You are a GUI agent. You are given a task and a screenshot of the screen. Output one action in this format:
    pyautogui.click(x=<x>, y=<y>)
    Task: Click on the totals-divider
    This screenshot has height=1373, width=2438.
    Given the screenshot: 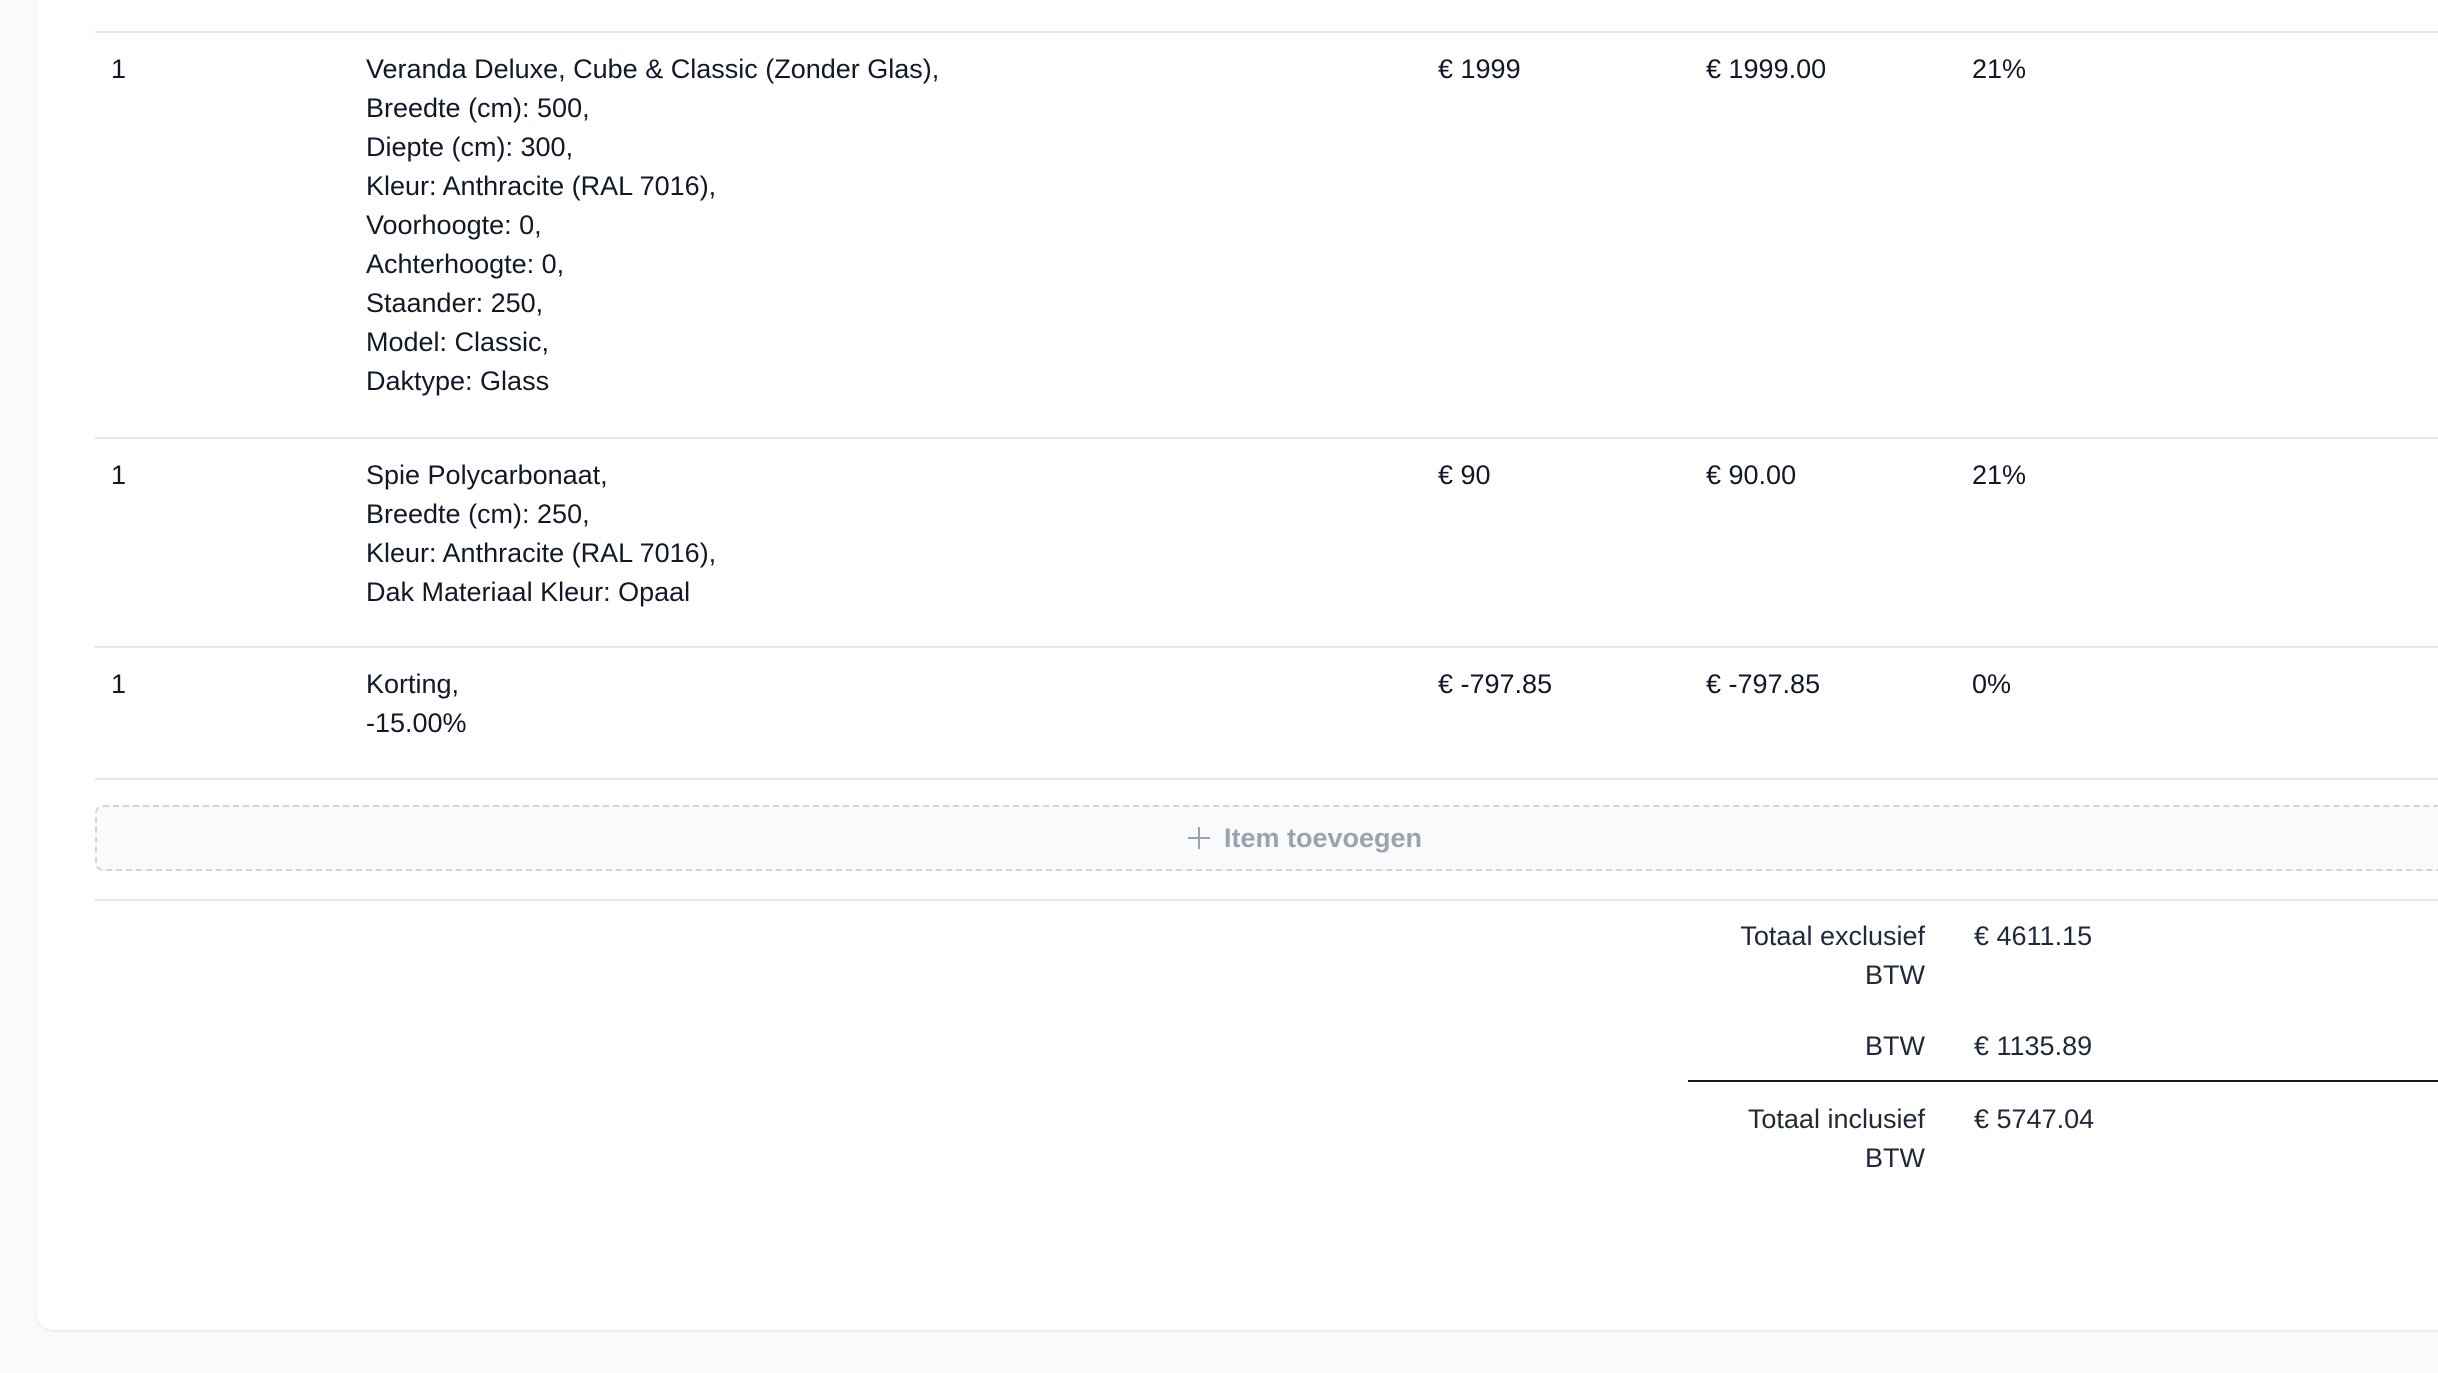 What is the action you would take?
    pyautogui.click(x=2063, y=1081)
    